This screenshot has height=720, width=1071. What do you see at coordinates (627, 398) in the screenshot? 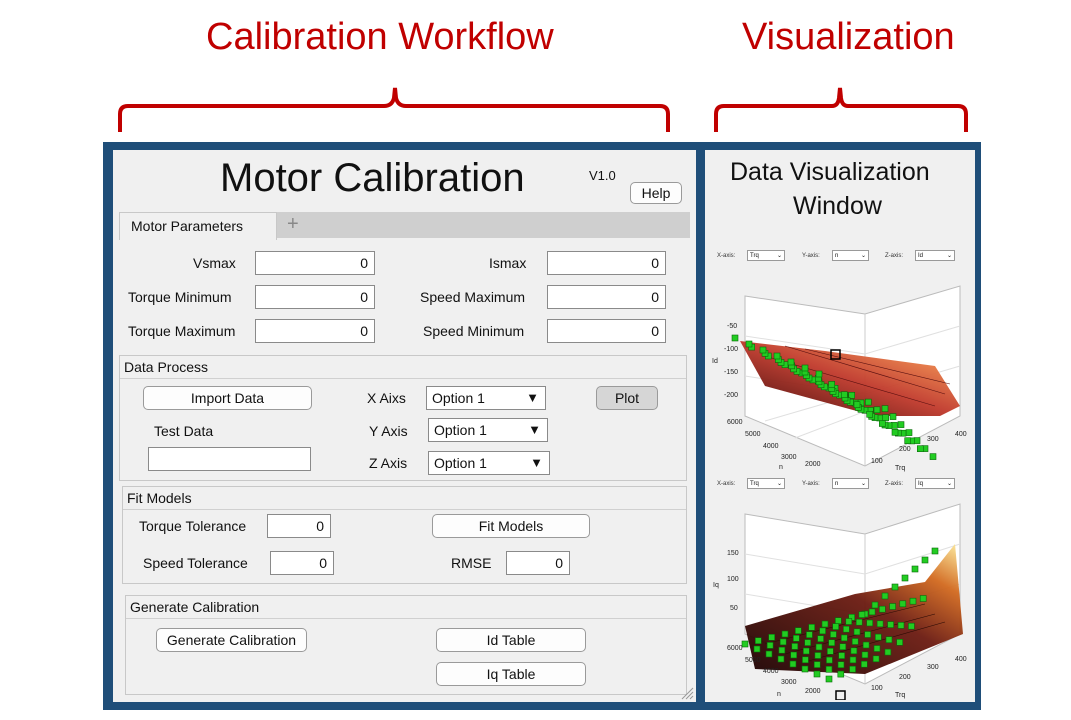
I see `plot-button: Plot` at bounding box center [627, 398].